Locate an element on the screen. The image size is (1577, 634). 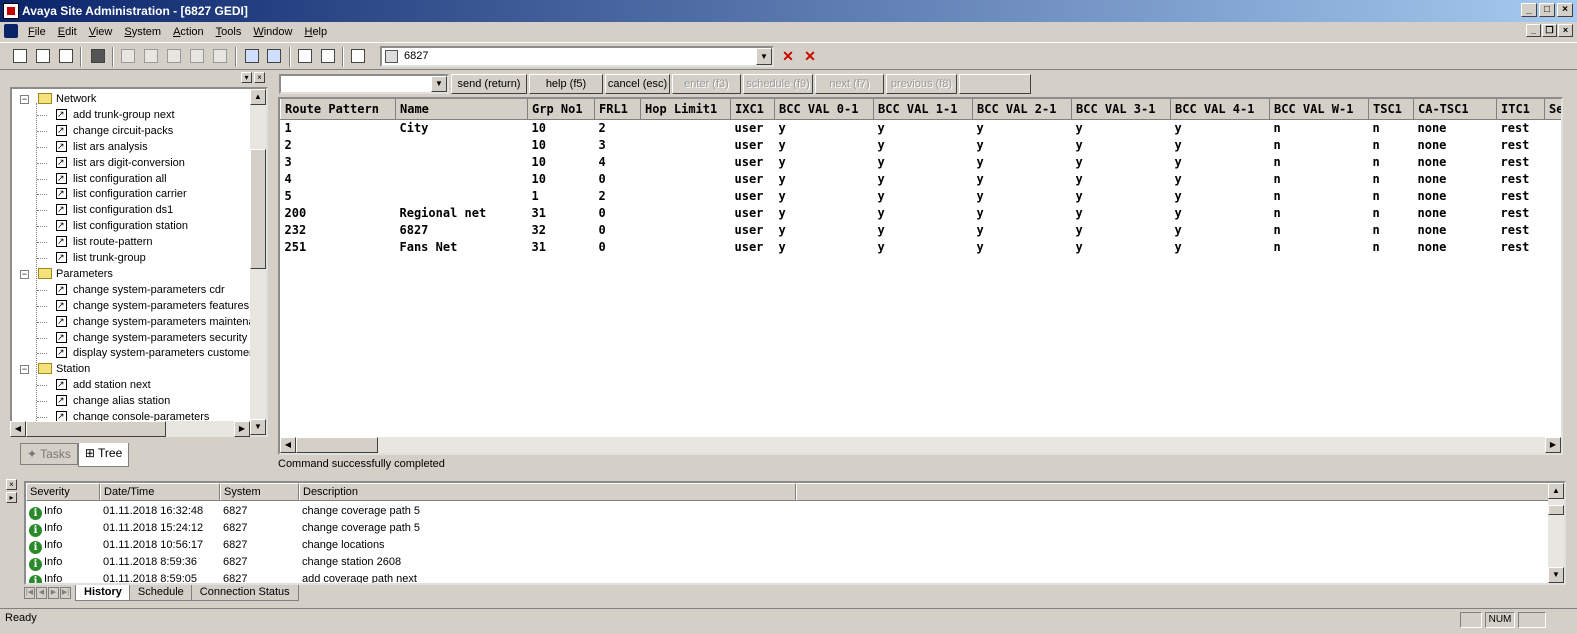
table-cell: 232 is located at coordinates (338, 229).